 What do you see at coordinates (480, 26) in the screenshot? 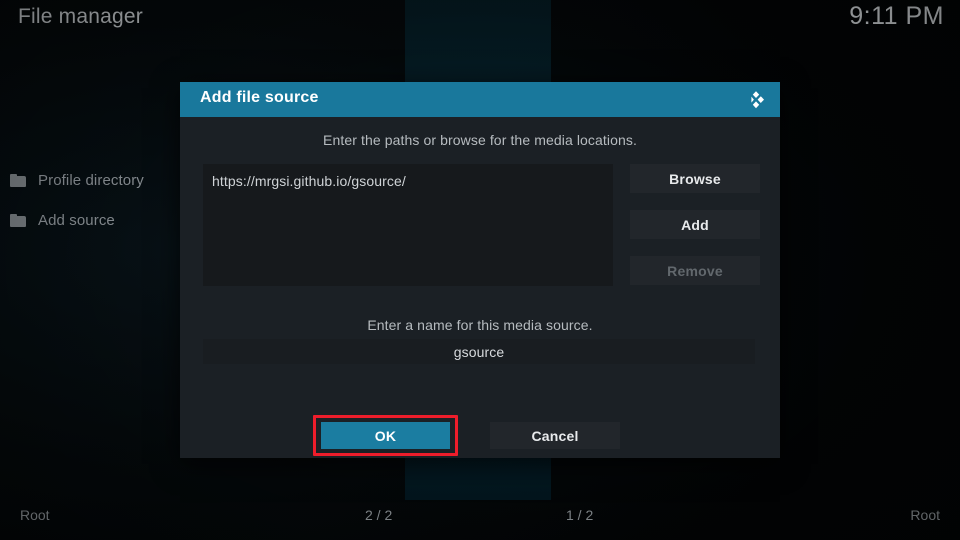
I see `top-bar: File manager 9:11 PM` at bounding box center [480, 26].